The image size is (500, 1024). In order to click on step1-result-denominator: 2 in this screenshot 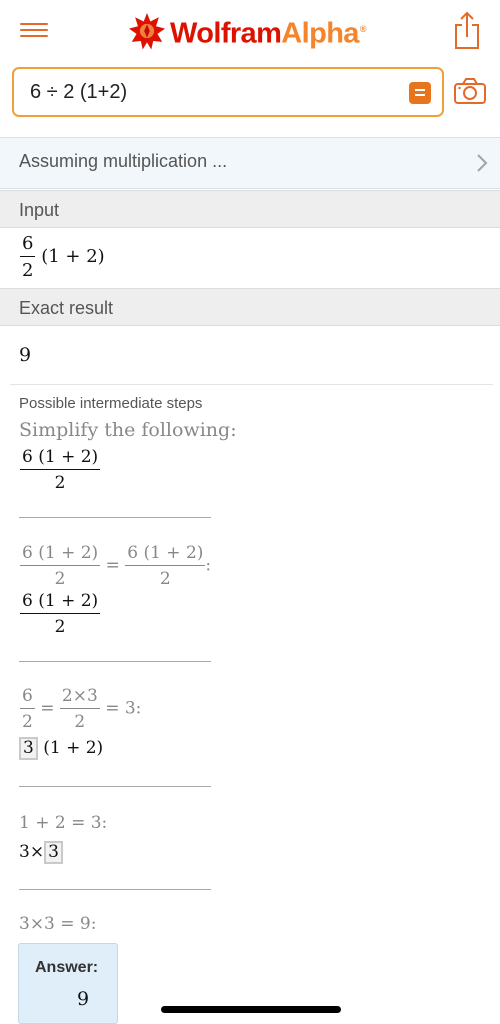, I will do `click(60, 625)`.